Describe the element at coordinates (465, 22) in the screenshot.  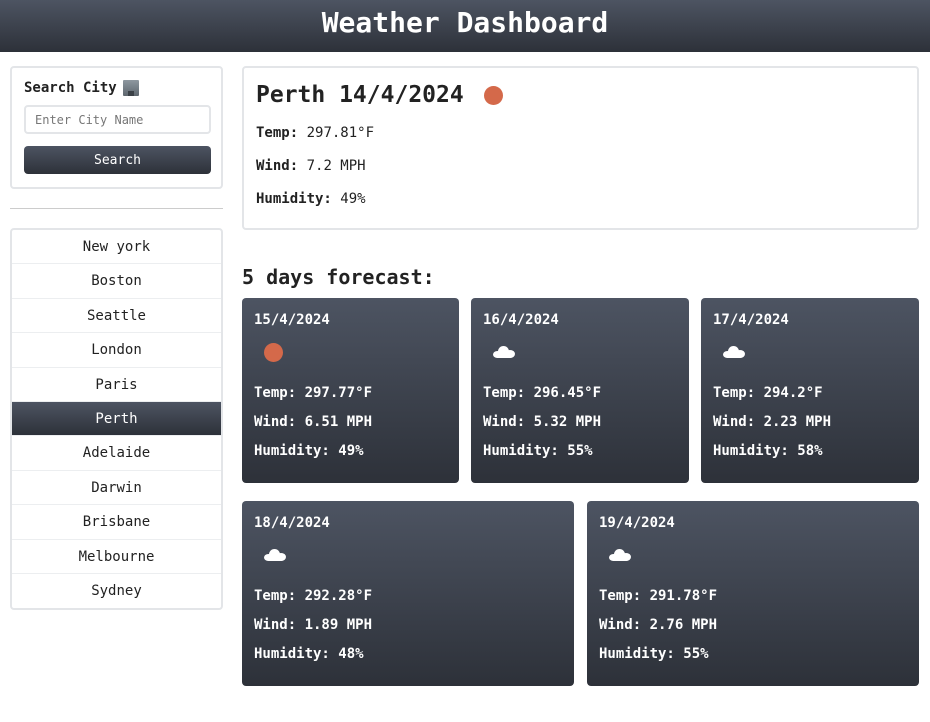
I see `page-title: Weather Dashboard` at that location.